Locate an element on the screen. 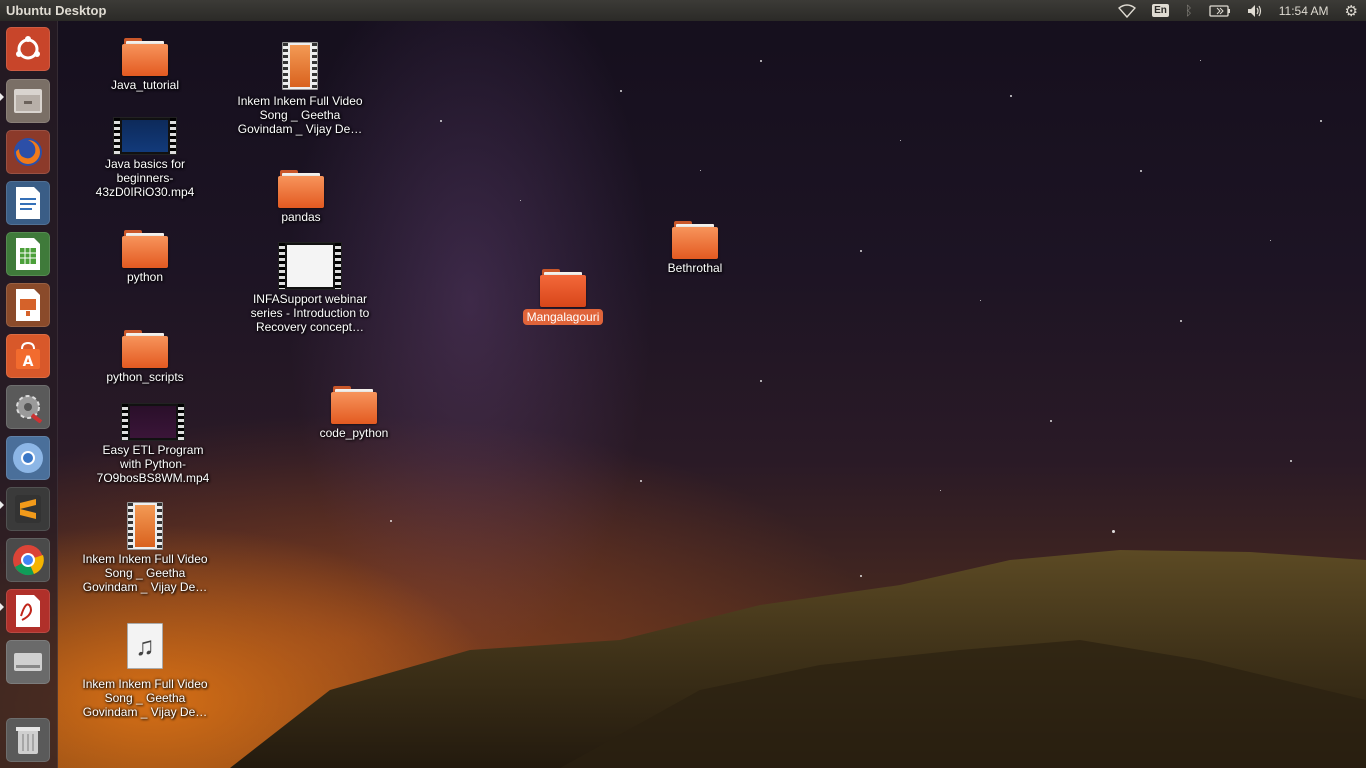 The height and width of the screenshot is (768, 1366). desktop-folder-code-python: code_python is located at coordinates (354, 413).